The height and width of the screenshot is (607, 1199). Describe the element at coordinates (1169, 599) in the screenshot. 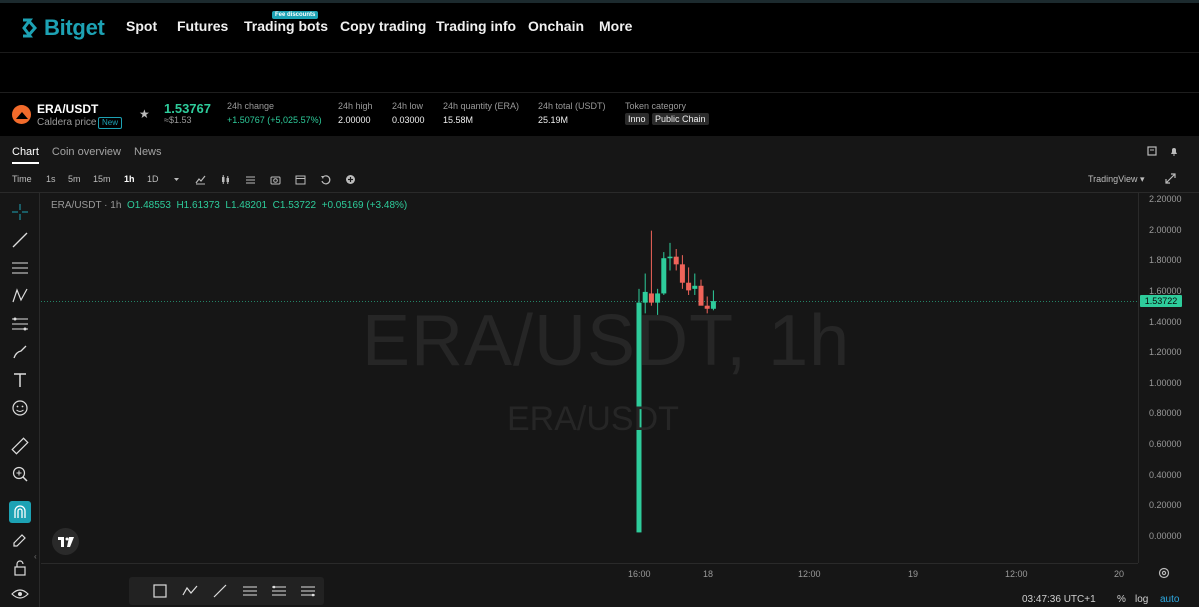

I see `auto-scale-toggle: auto` at that location.